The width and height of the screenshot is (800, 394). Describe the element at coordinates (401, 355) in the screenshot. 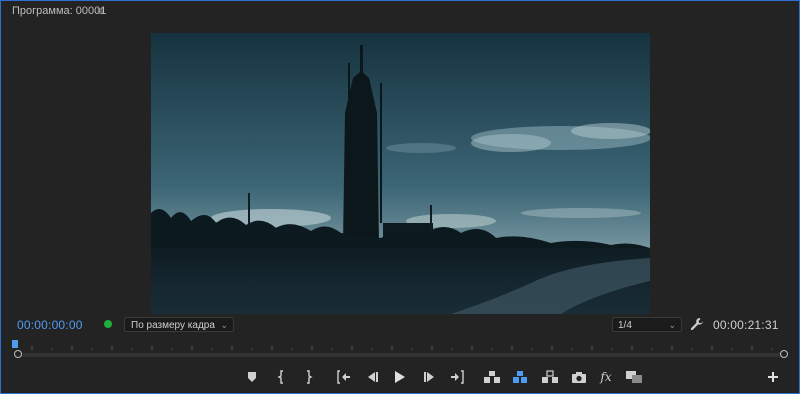

I see `zoom-scrollbar-track` at that location.